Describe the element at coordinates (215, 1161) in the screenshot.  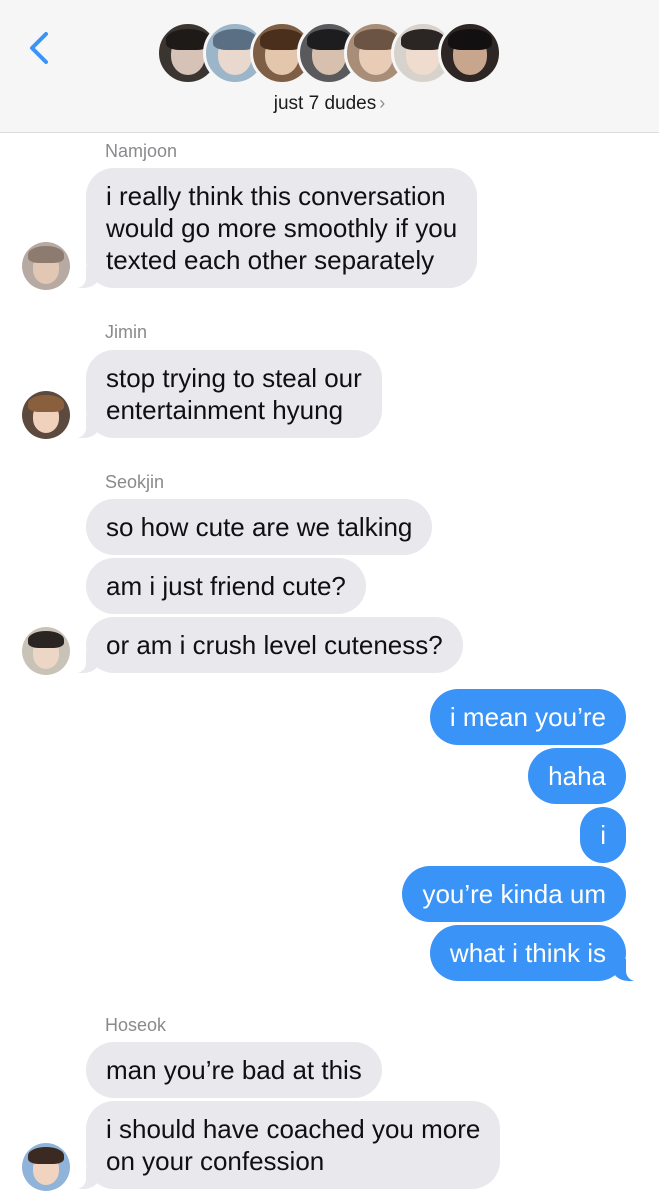
I see `message-line: on your confession` at that location.